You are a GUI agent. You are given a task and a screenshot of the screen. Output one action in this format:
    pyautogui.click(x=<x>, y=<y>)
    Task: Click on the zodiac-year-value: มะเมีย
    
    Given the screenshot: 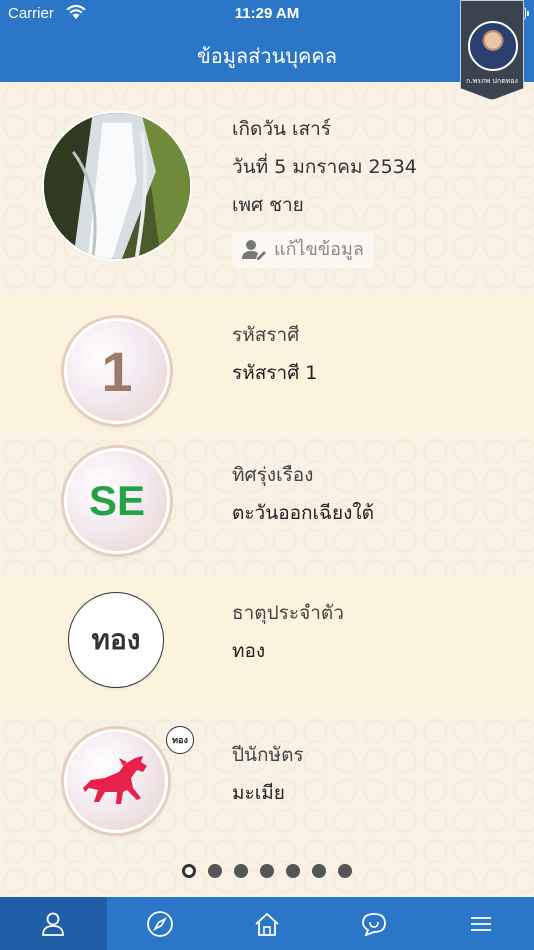 What is the action you would take?
    pyautogui.click(x=258, y=793)
    